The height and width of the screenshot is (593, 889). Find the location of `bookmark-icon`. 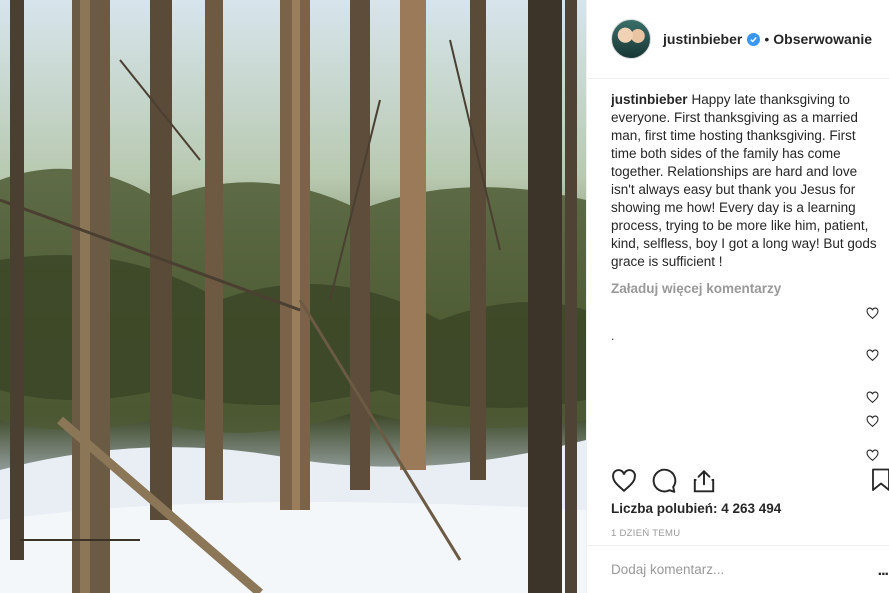

bookmark-icon is located at coordinates (880, 480).